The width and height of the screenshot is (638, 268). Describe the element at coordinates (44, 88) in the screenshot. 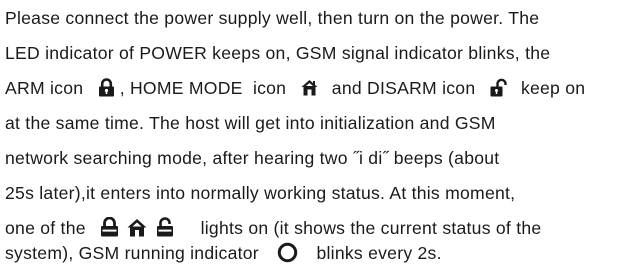

I see `arm-icon-label: ARM icon` at that location.